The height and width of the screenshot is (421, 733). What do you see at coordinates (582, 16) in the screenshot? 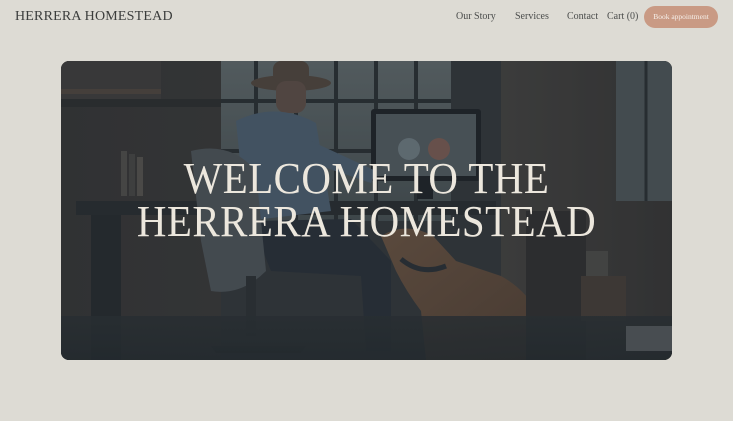
I see `nav-contact: Contact` at bounding box center [582, 16].